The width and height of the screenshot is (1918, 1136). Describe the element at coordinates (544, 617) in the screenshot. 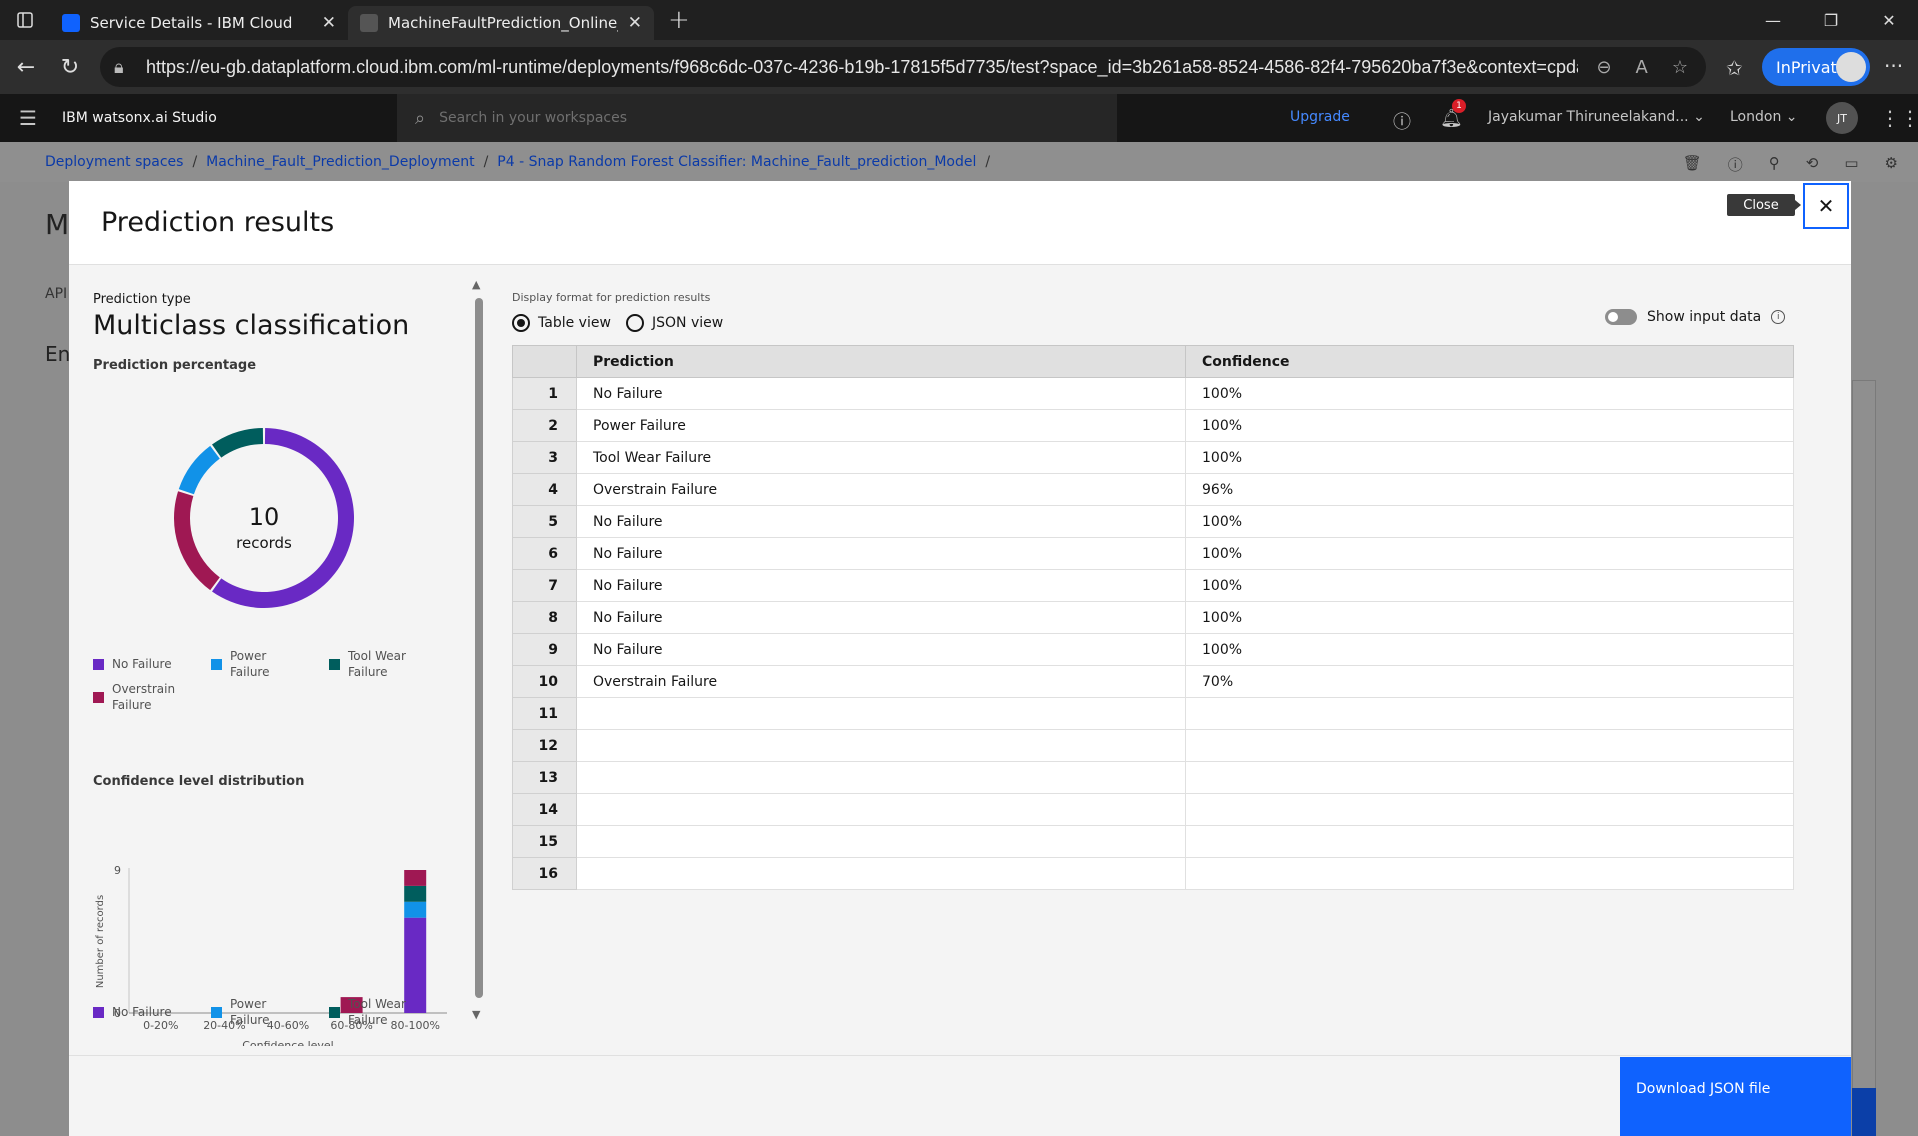

I see `row-index: 8` at that location.